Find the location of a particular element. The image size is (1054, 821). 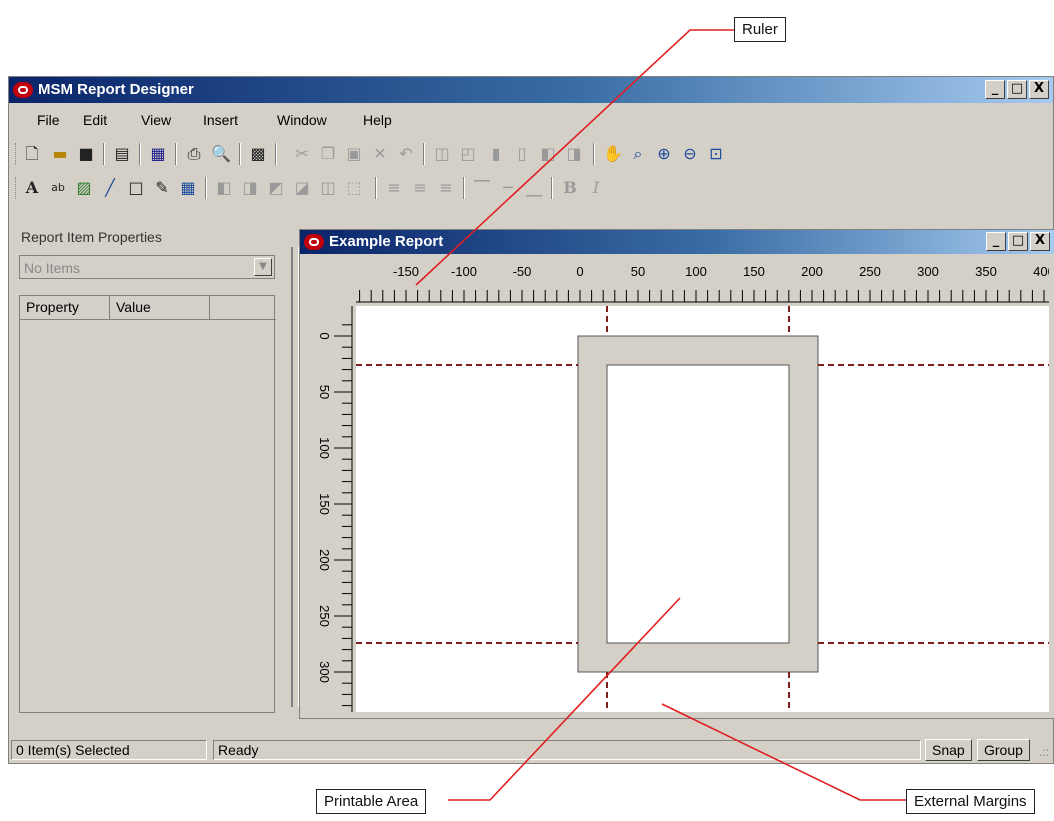

image-tool-icon: ▨ is located at coordinates (84, 188).